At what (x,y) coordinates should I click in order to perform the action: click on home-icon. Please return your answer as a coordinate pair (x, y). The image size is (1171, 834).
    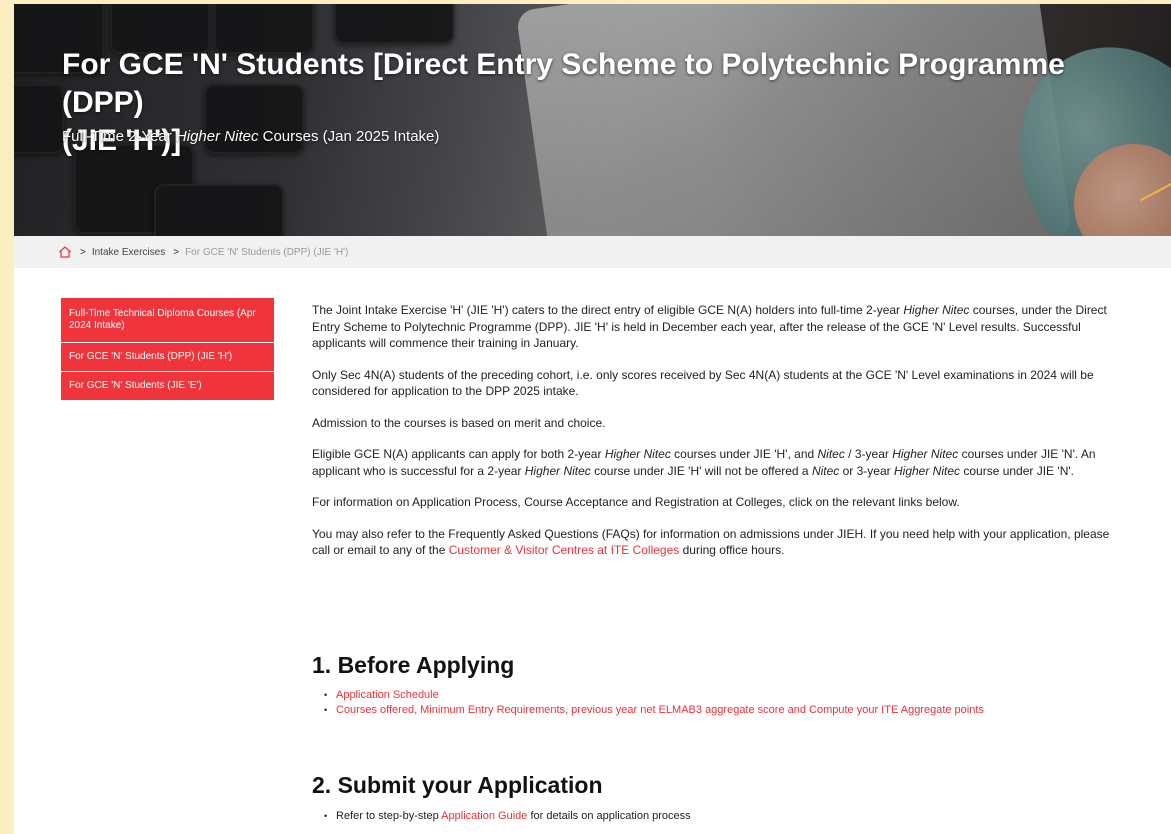
    Looking at the image, I should click on (65, 252).